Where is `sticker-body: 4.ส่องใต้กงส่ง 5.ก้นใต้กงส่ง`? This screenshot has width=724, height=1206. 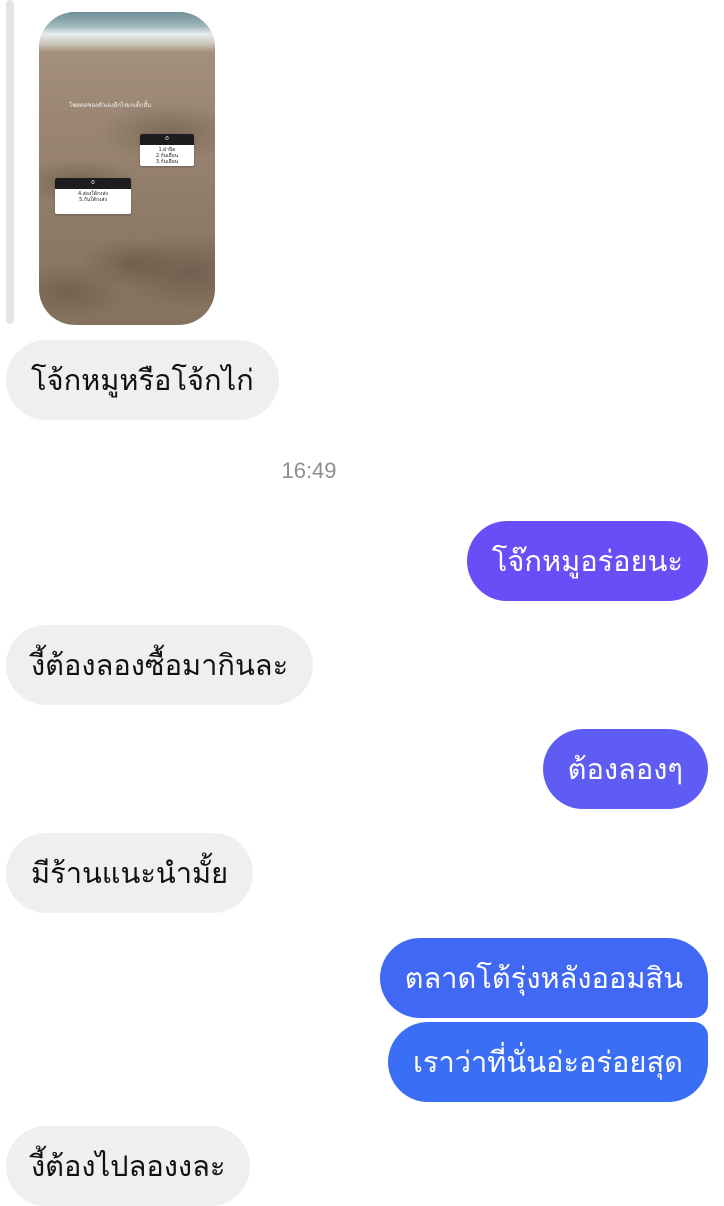 sticker-body: 4.ส่องใต้กงส่ง 5.ก้นใต้กงส่ง is located at coordinates (93, 197).